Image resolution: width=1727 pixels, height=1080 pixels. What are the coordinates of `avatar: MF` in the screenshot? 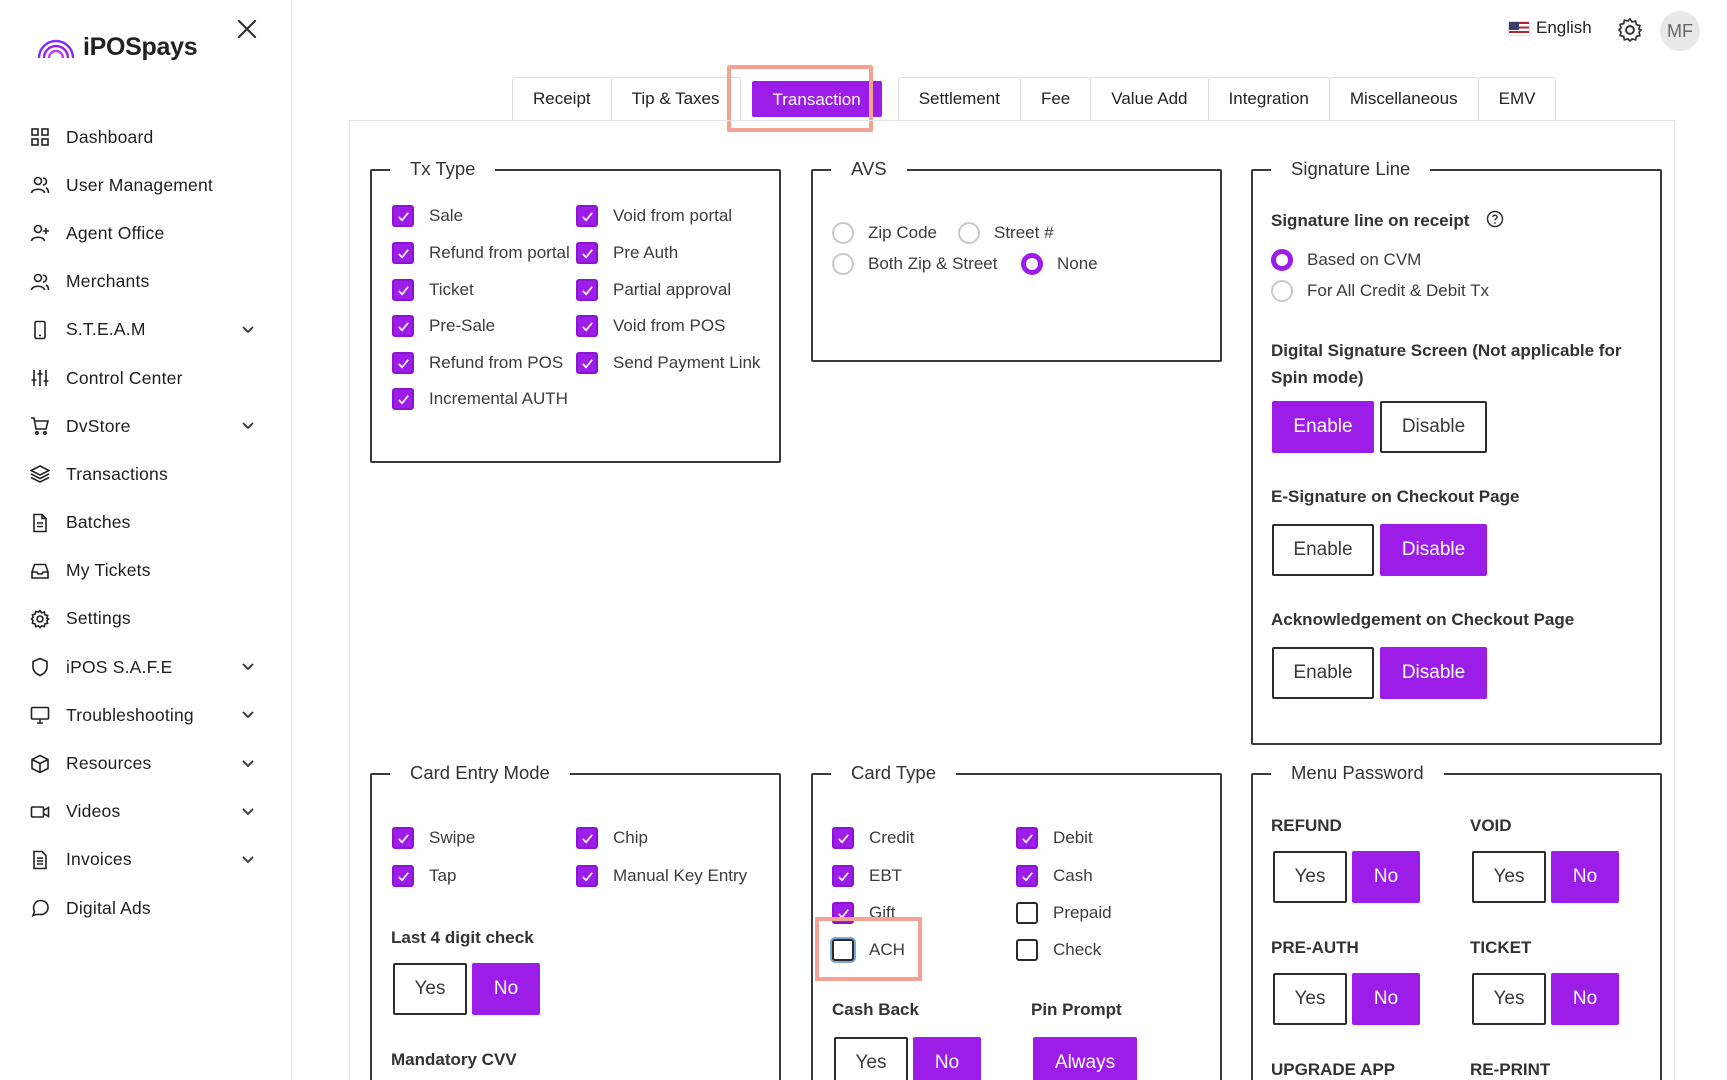 It's located at (1680, 31).